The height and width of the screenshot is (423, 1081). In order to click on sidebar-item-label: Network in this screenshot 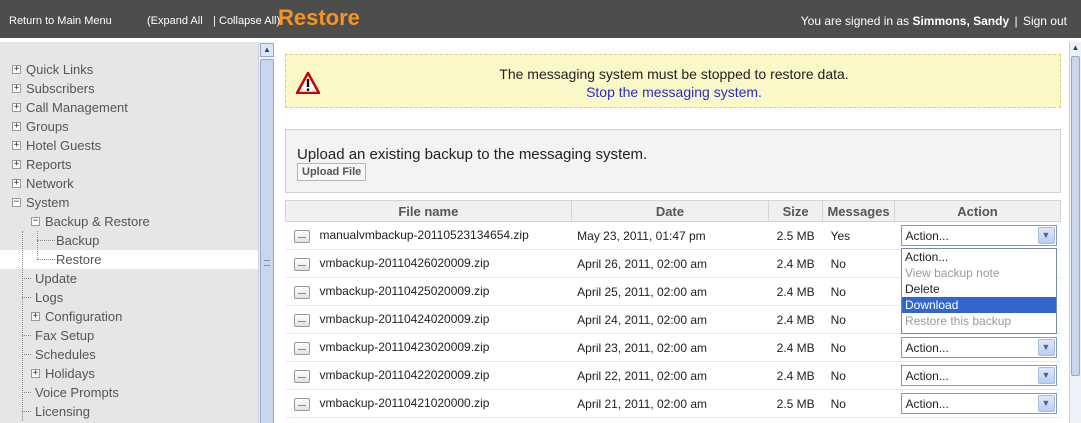, I will do `click(50, 183)`.